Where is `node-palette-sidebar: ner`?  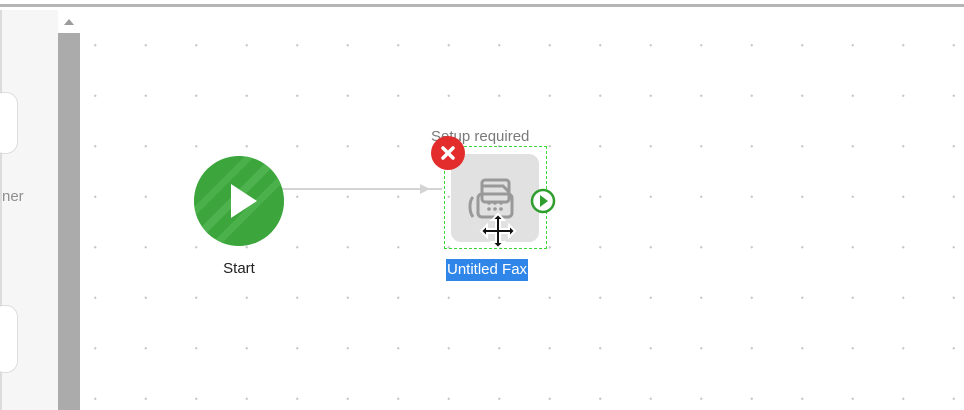 node-palette-sidebar: ner is located at coordinates (29, 210).